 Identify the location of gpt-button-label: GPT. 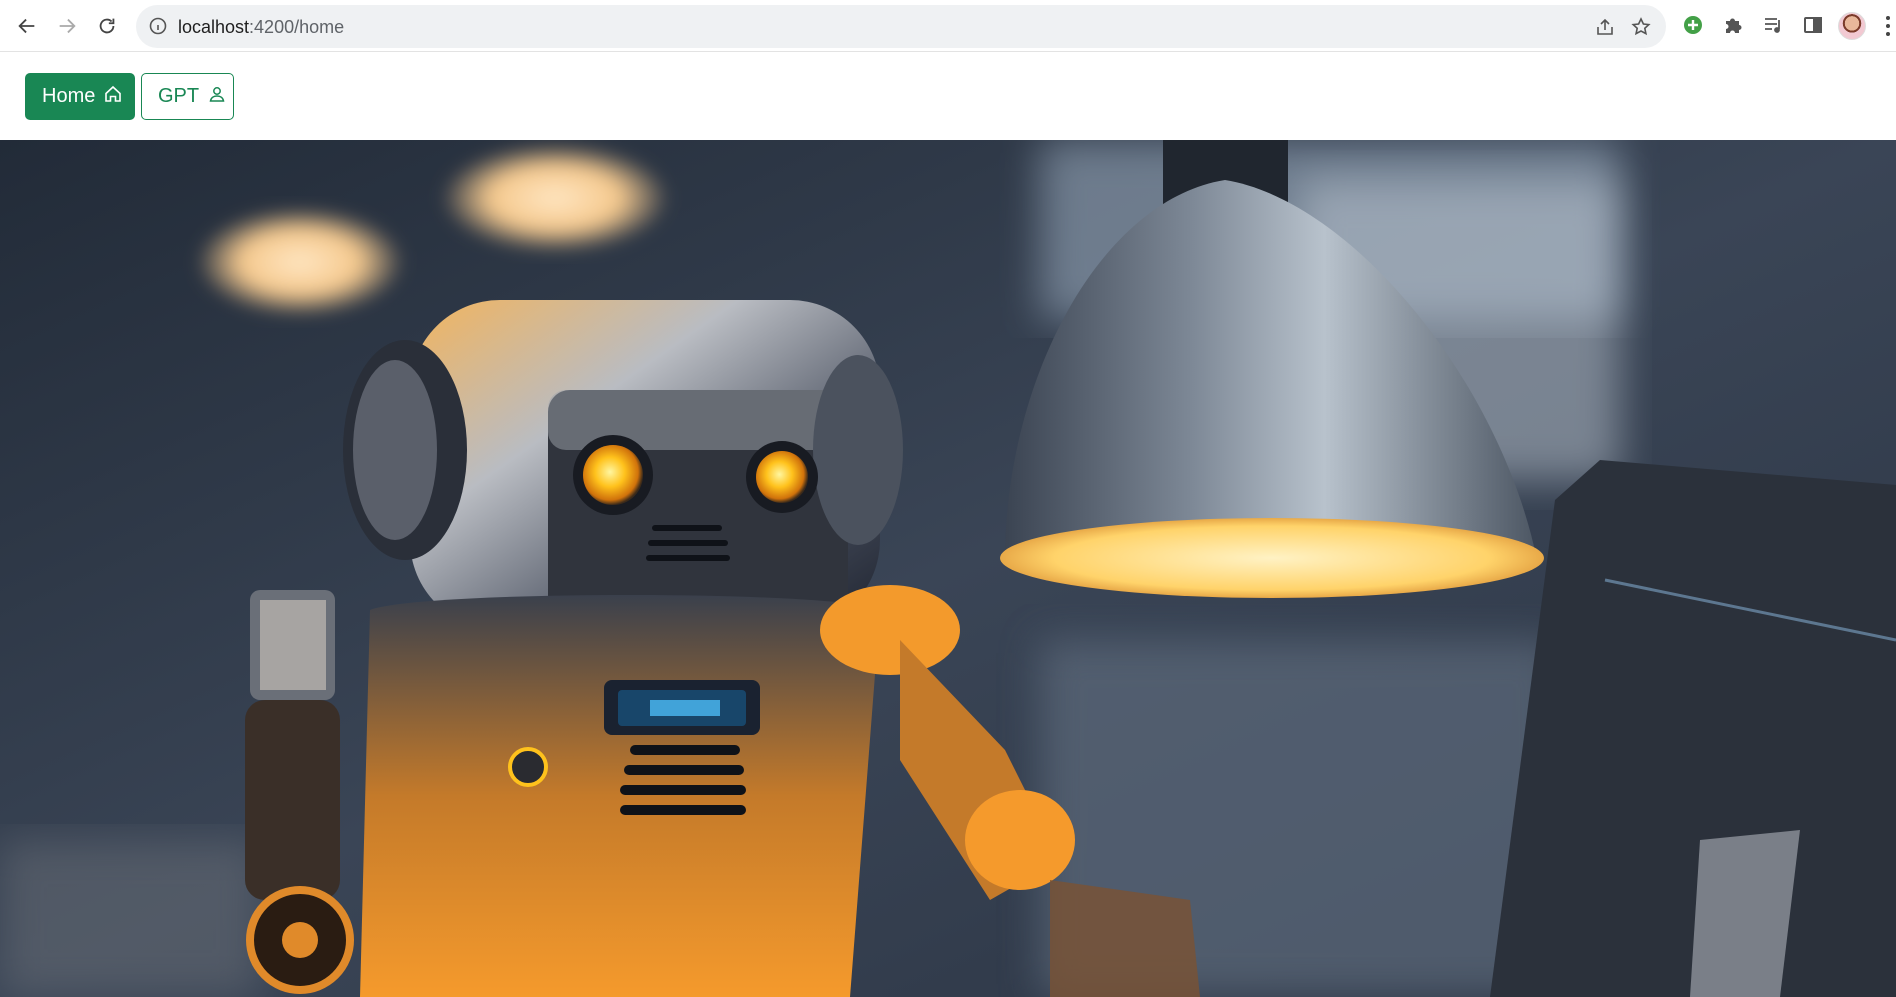
(179, 96).